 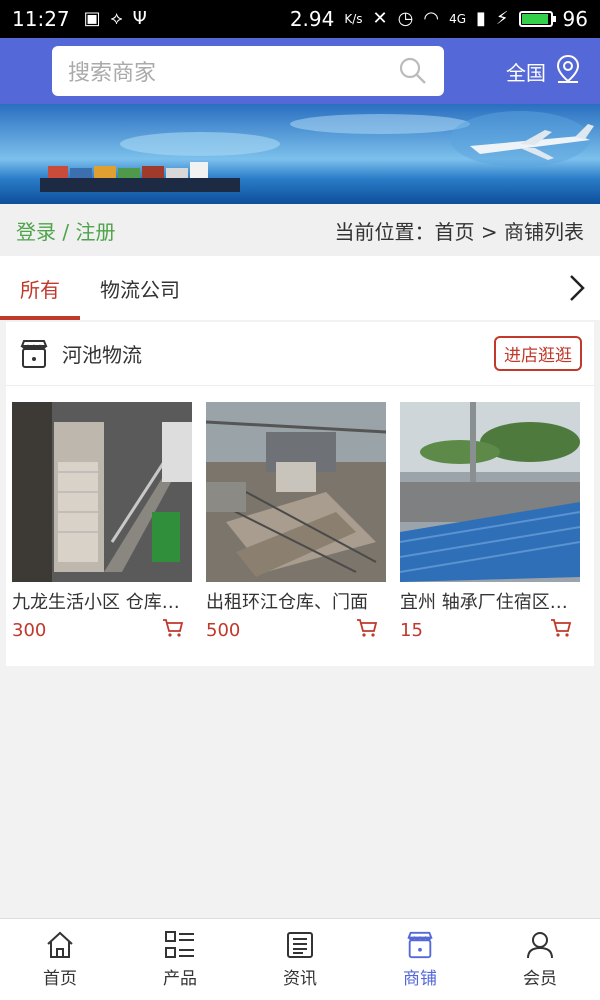 I want to click on net-unit: K/s, so click(x=353, y=19).